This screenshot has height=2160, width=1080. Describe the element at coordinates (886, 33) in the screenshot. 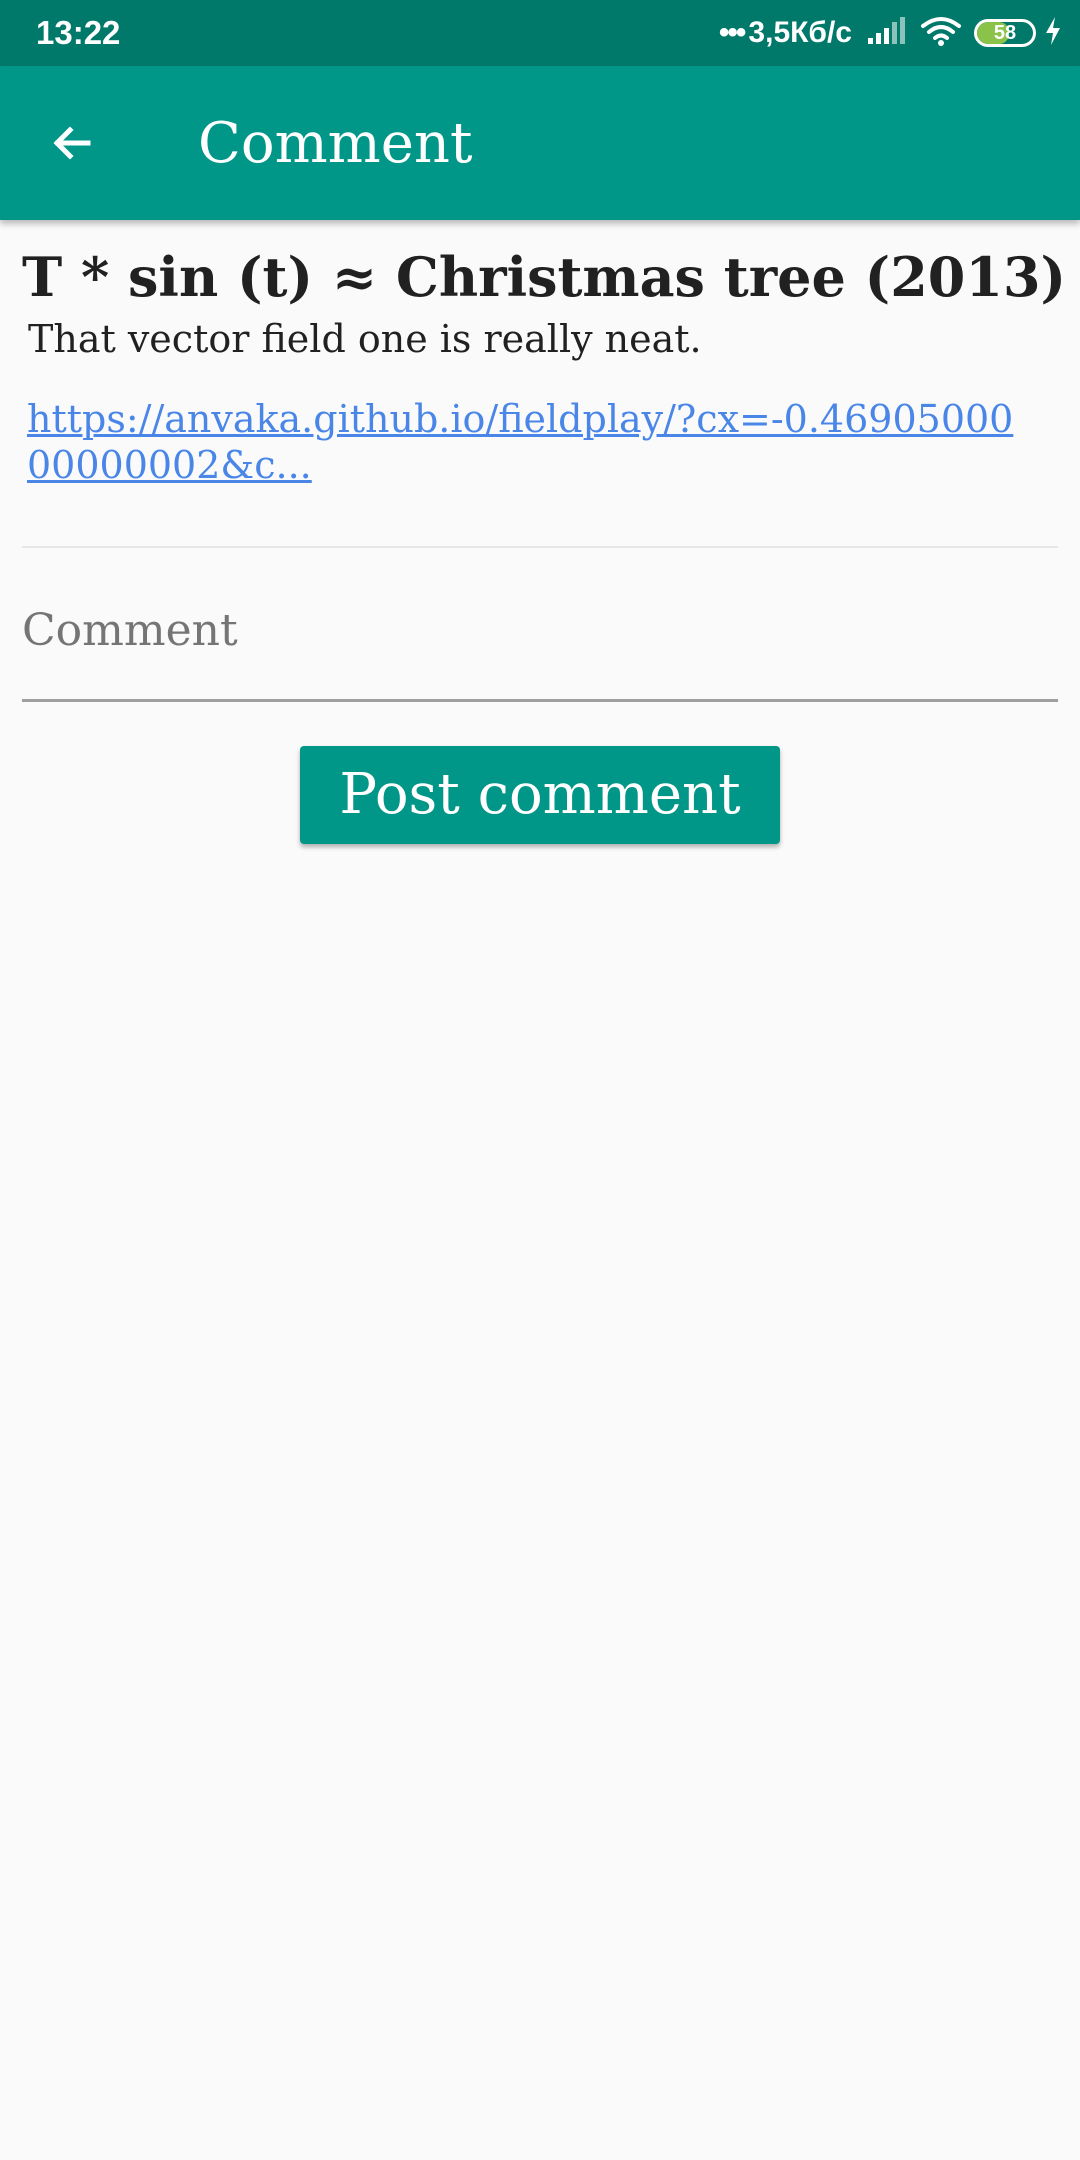

I see `signal-icon` at that location.